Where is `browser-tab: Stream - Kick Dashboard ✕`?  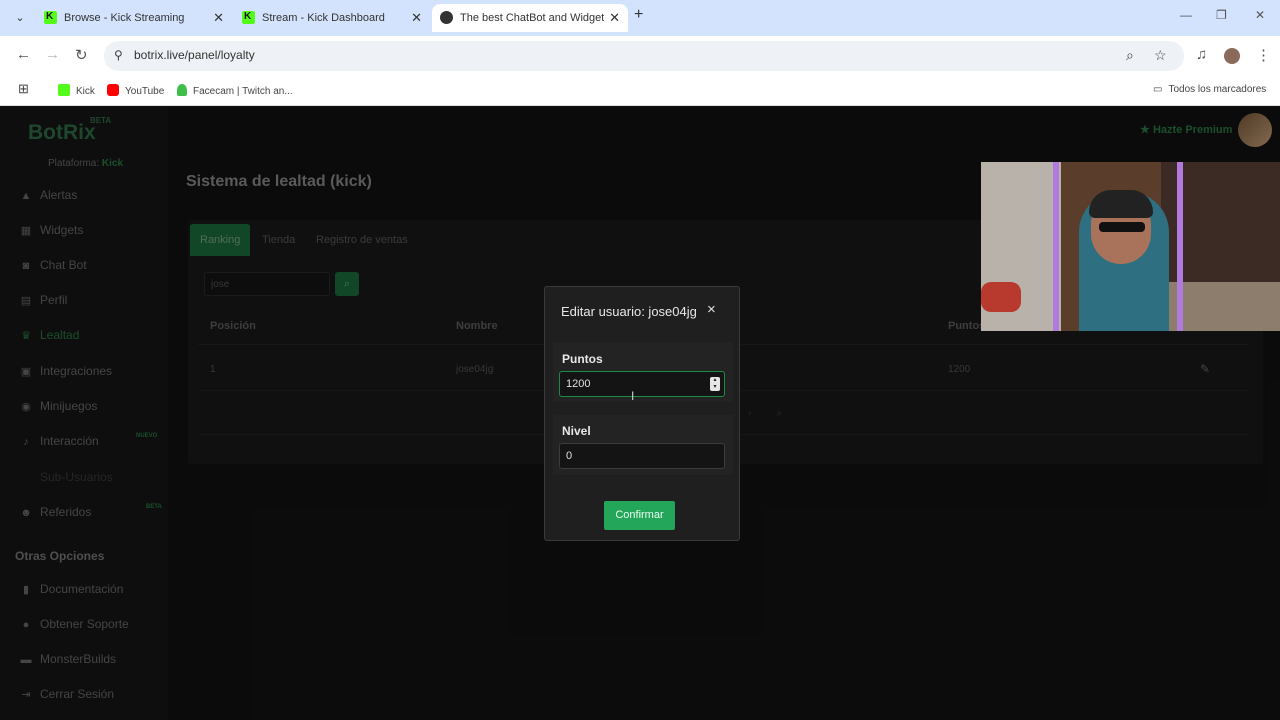 browser-tab: Stream - Kick Dashboard ✕ is located at coordinates (332, 17).